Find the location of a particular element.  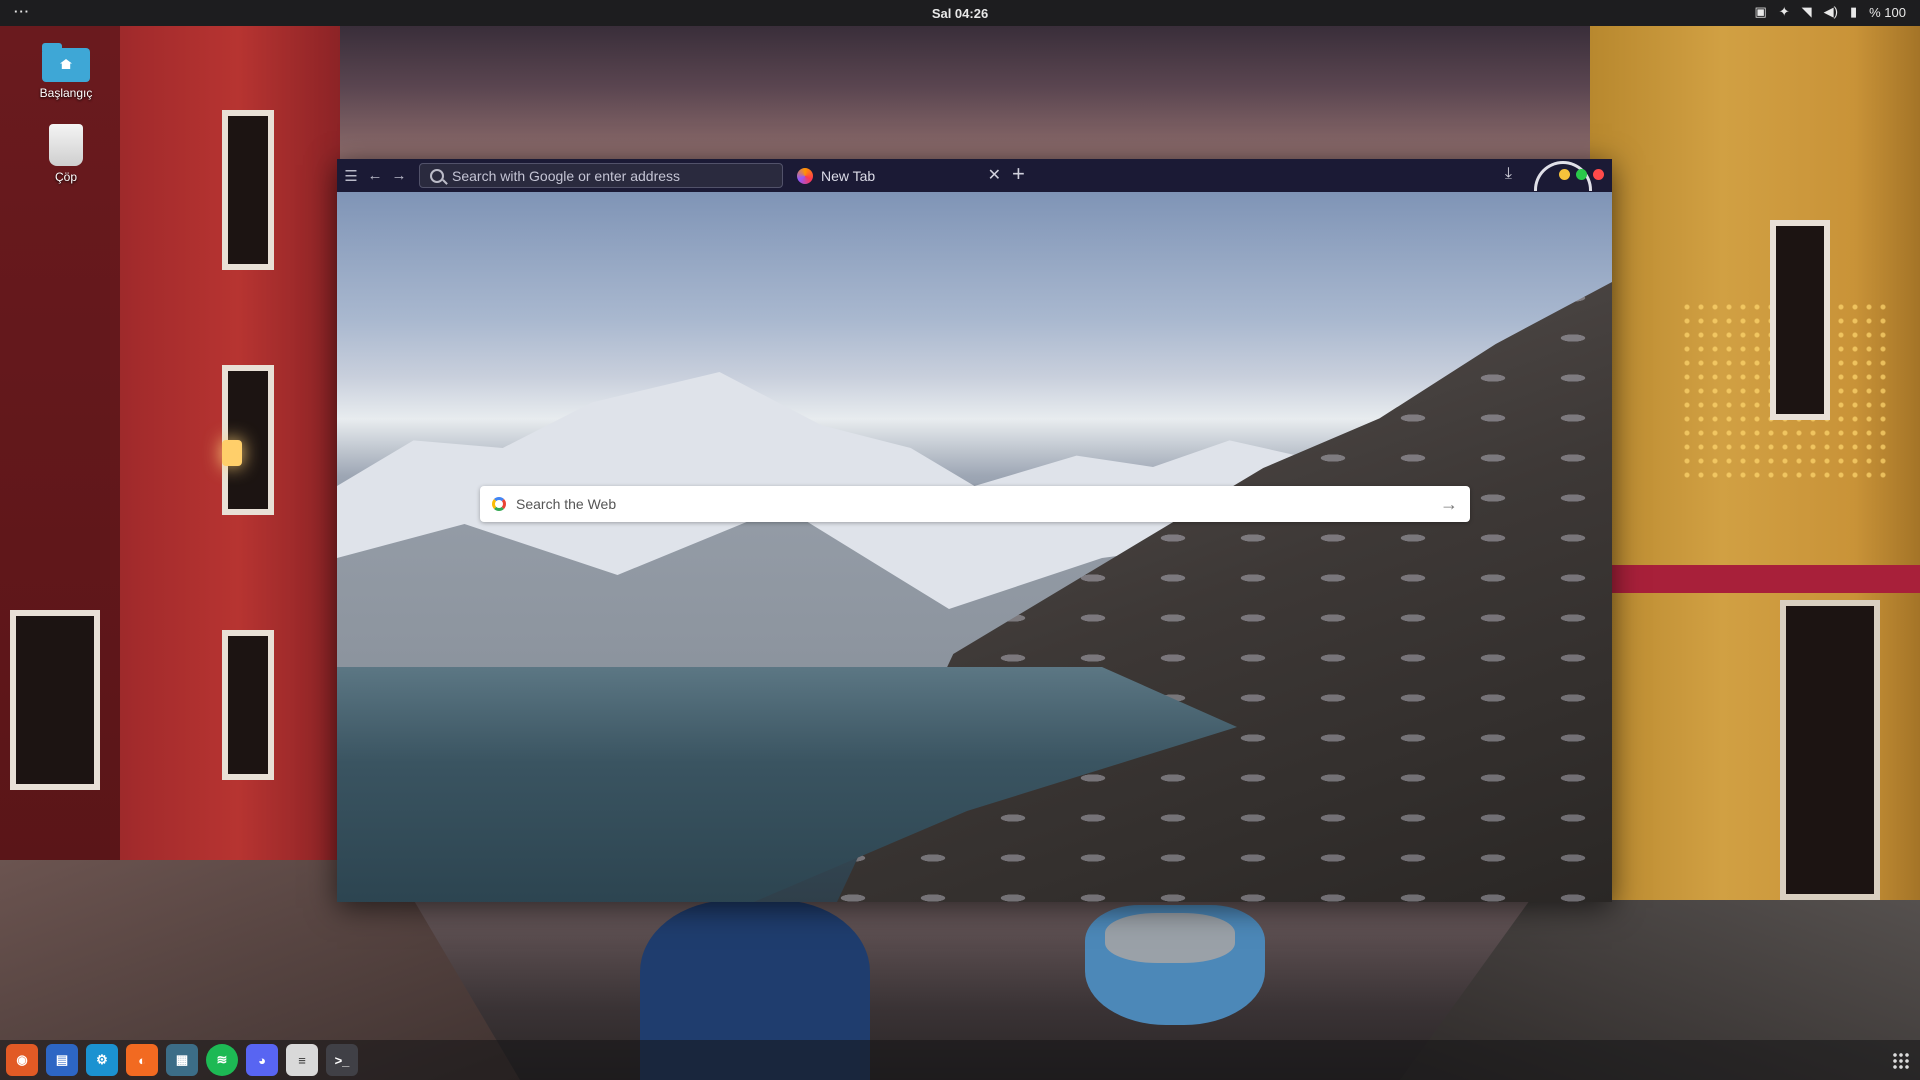

window-controls is located at coordinates (1581, 174).